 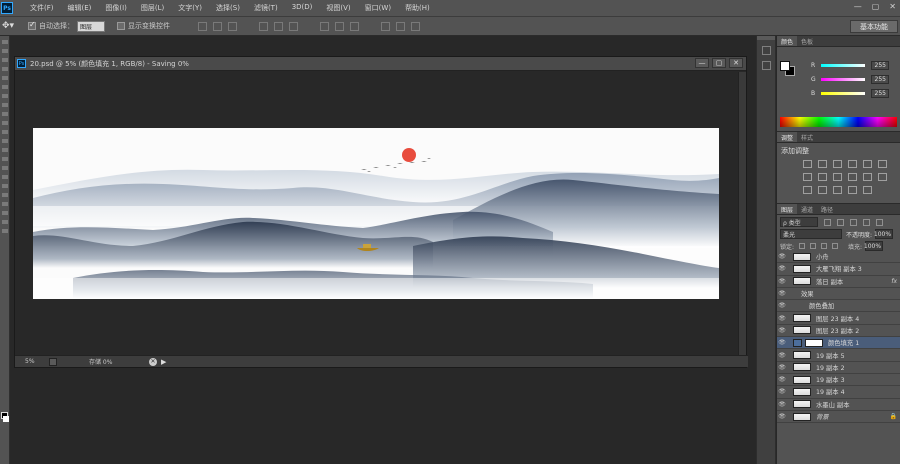 I want to click on menu-item: 编辑(E), so click(x=80, y=8).